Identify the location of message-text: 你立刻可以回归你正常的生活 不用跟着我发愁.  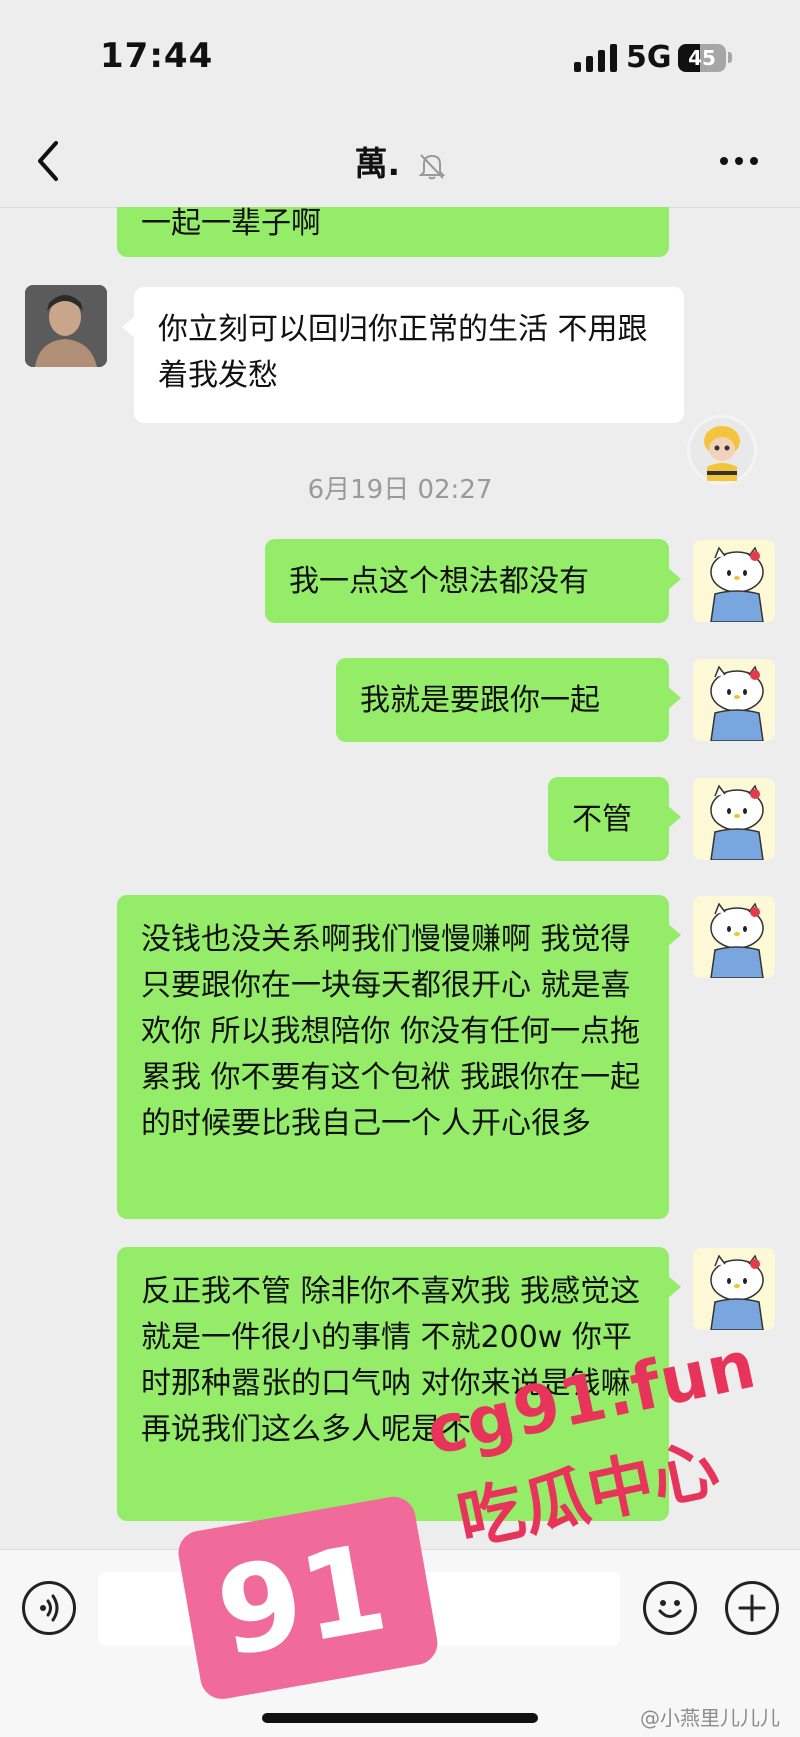
(403, 352).